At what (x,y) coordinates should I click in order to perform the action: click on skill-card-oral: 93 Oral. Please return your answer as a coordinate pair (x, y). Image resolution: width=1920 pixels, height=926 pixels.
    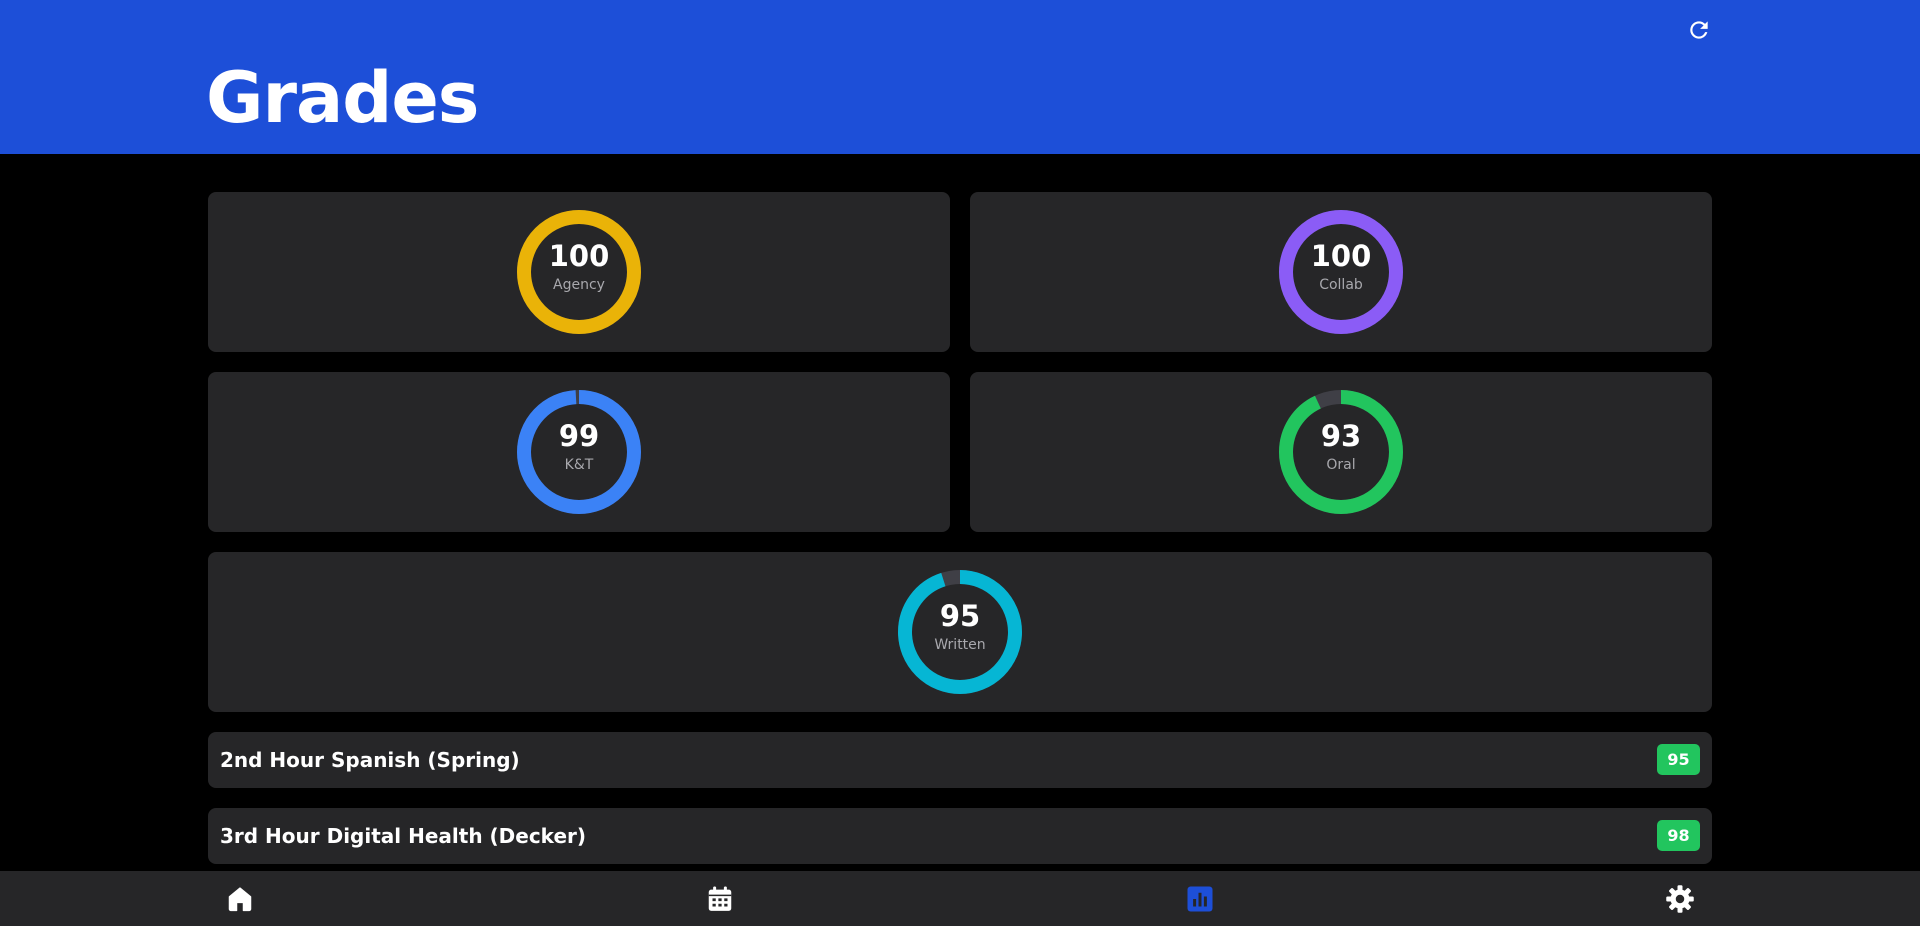
    Looking at the image, I should click on (1341, 452).